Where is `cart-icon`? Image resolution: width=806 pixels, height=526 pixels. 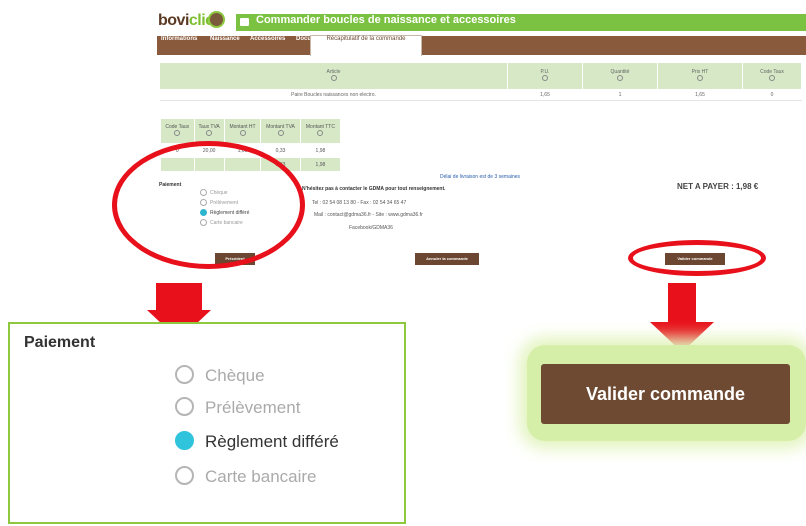
cart-icon is located at coordinates (244, 22).